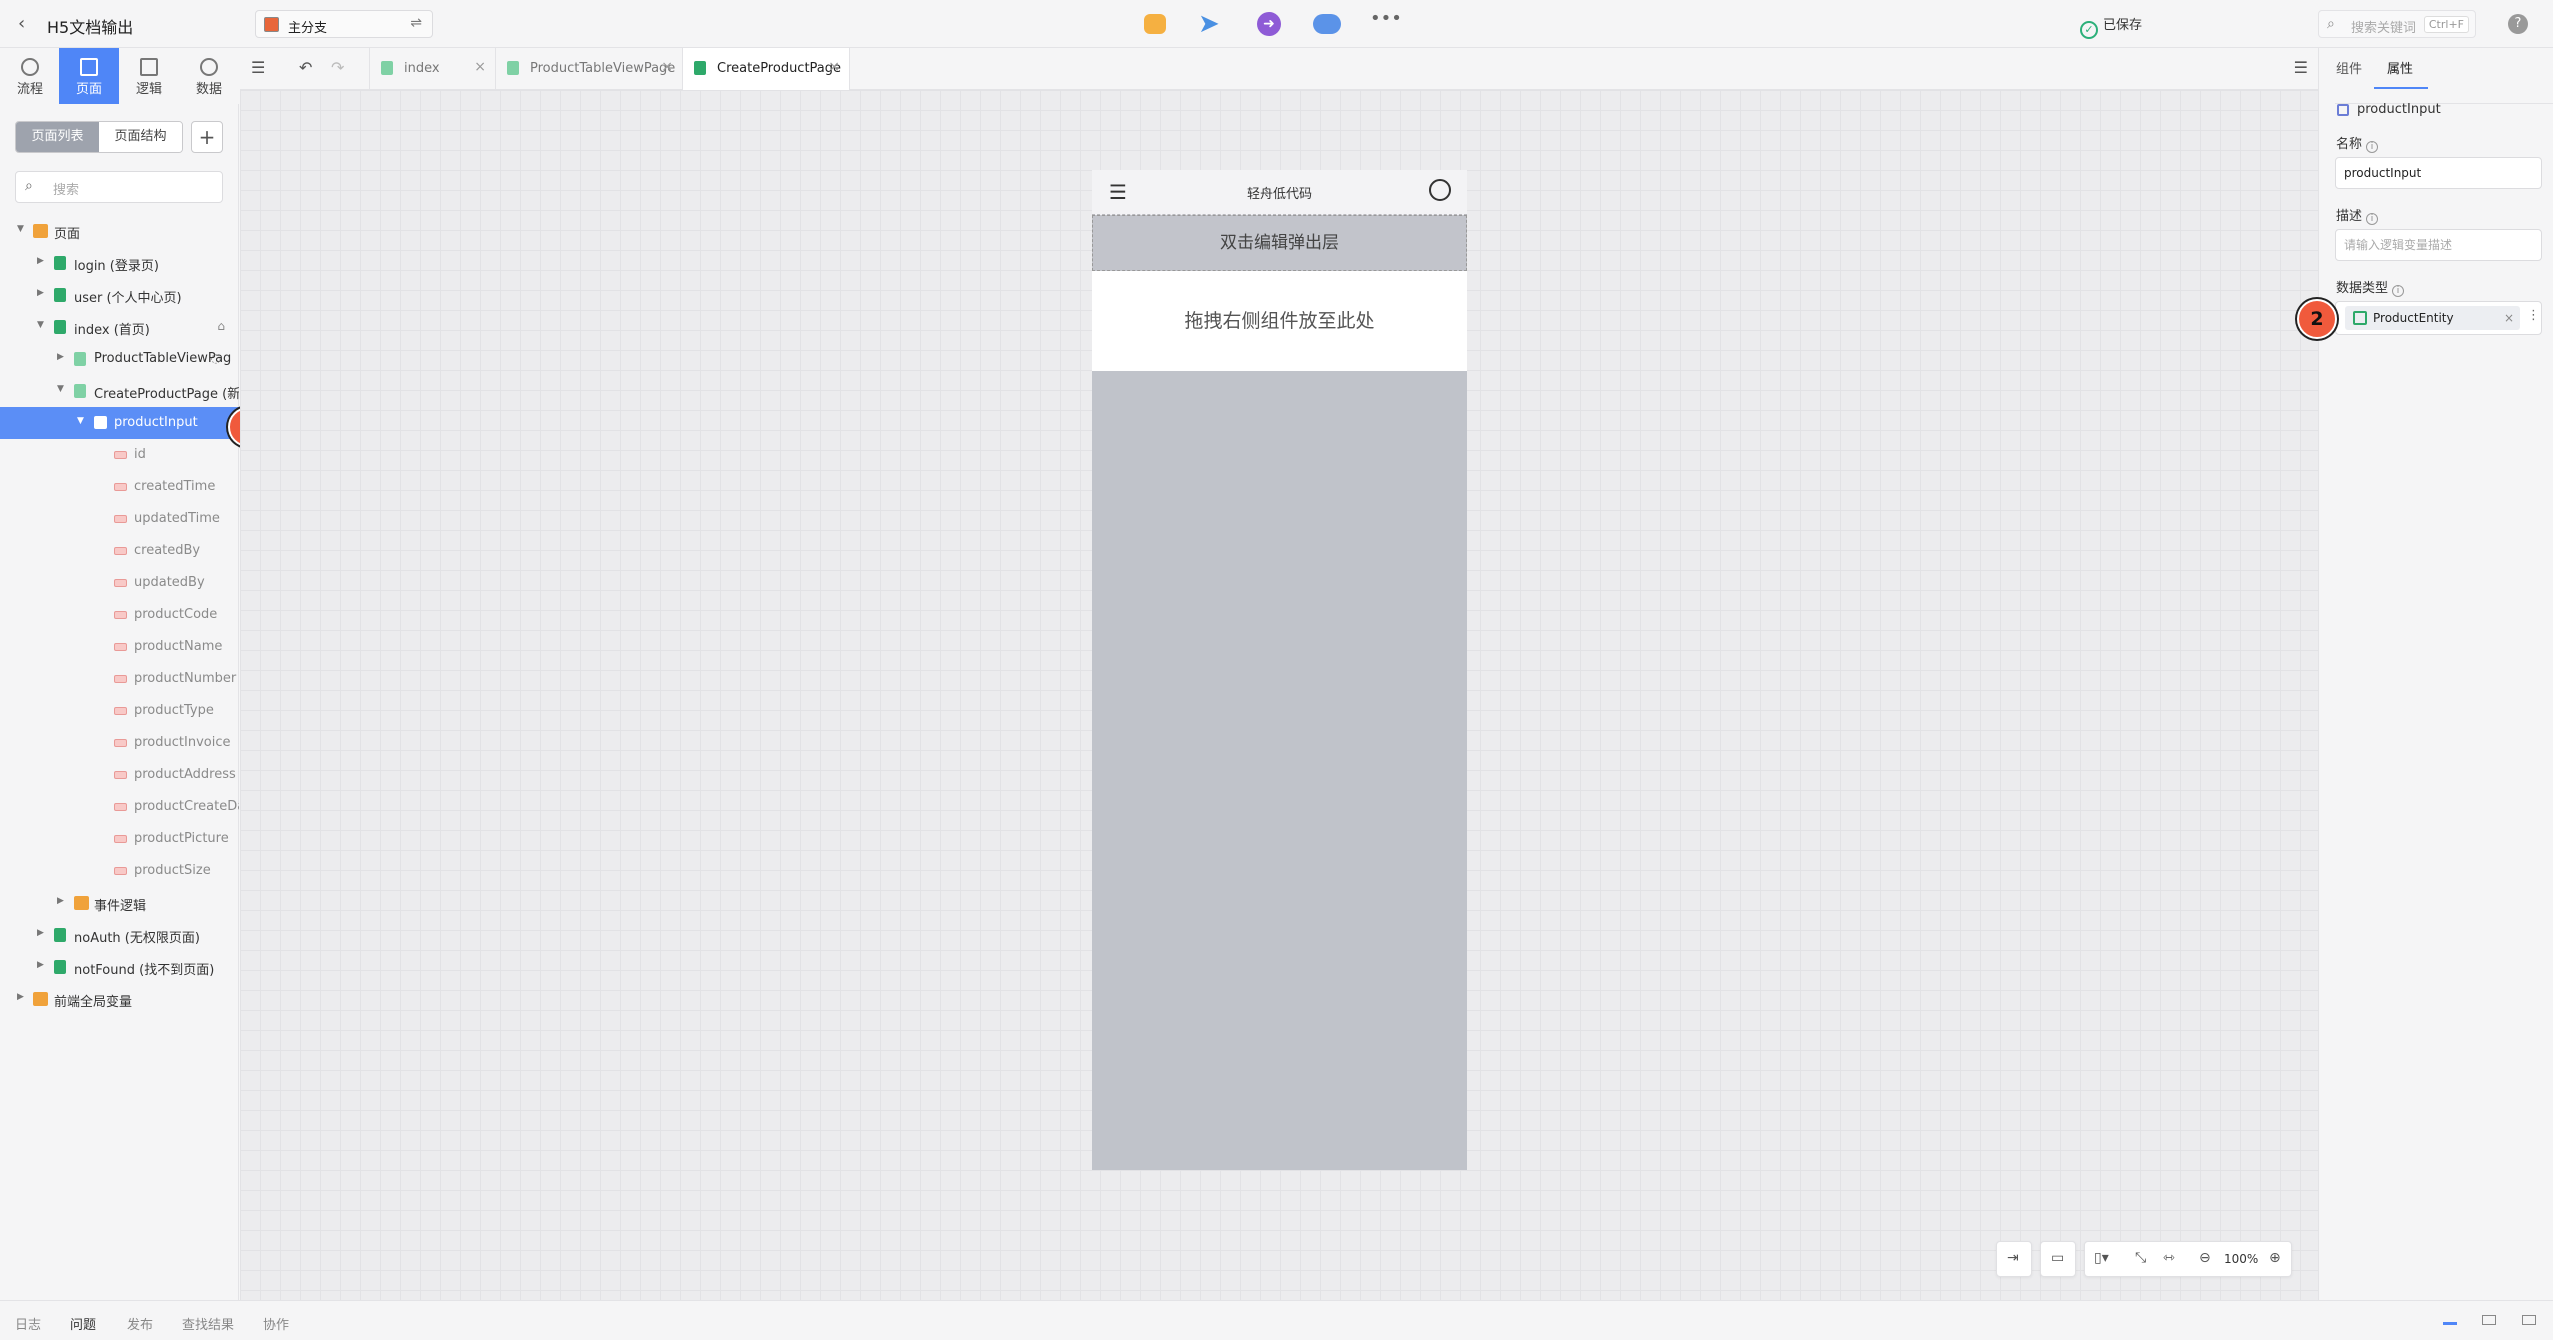 Image resolution: width=2553 pixels, height=1340 pixels. I want to click on layout-split-icon, so click(2489, 1320).